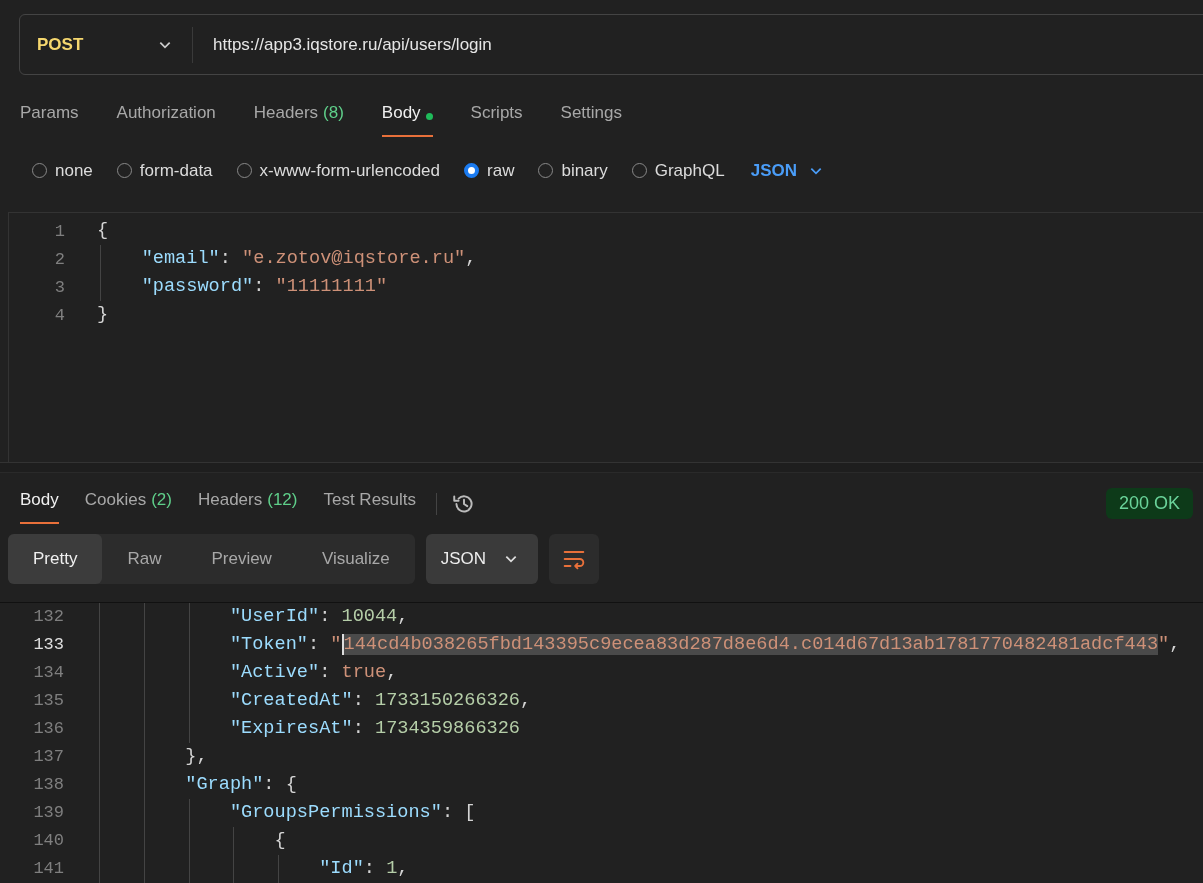 Image resolution: width=1203 pixels, height=883 pixels. Describe the element at coordinates (144, 559) in the screenshot. I see `view-mode-tab: Raw` at that location.